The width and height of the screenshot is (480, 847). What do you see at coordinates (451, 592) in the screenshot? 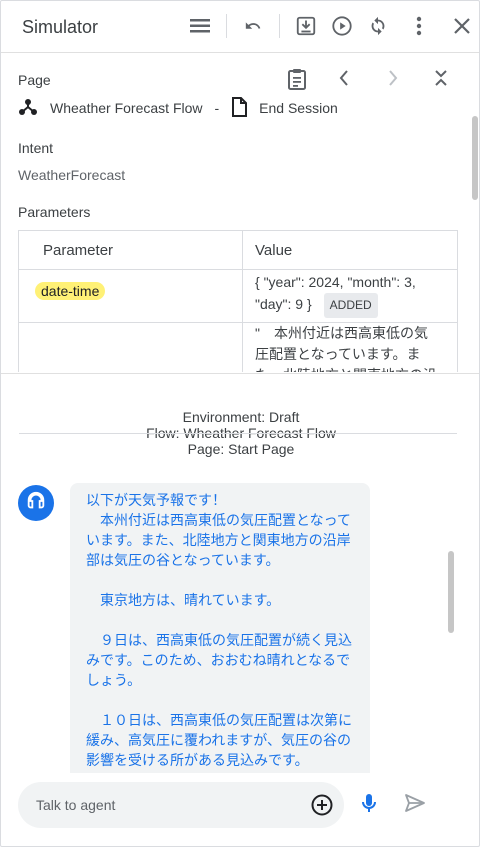
I see `chat-scrollbar` at bounding box center [451, 592].